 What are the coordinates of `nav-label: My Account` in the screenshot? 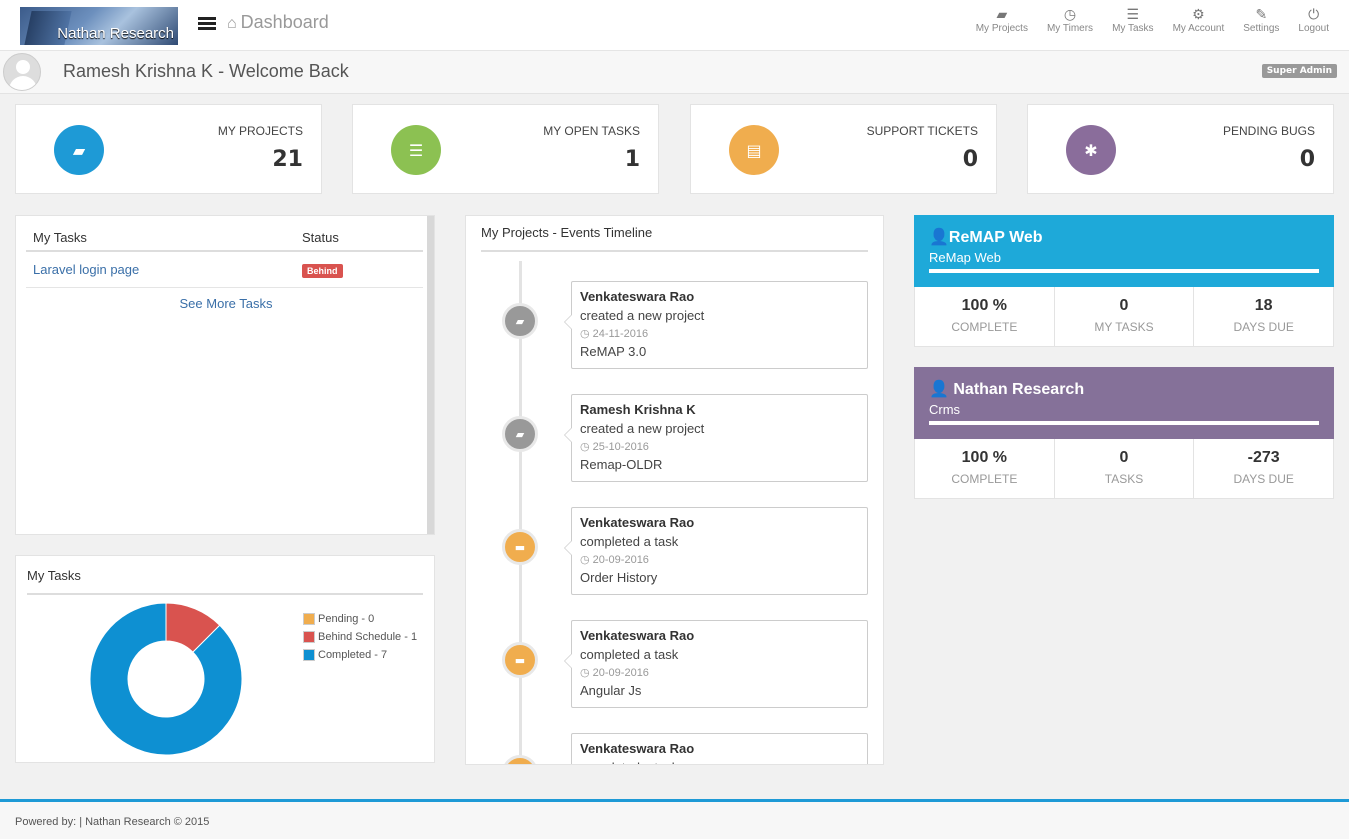 It's located at (1198, 28).